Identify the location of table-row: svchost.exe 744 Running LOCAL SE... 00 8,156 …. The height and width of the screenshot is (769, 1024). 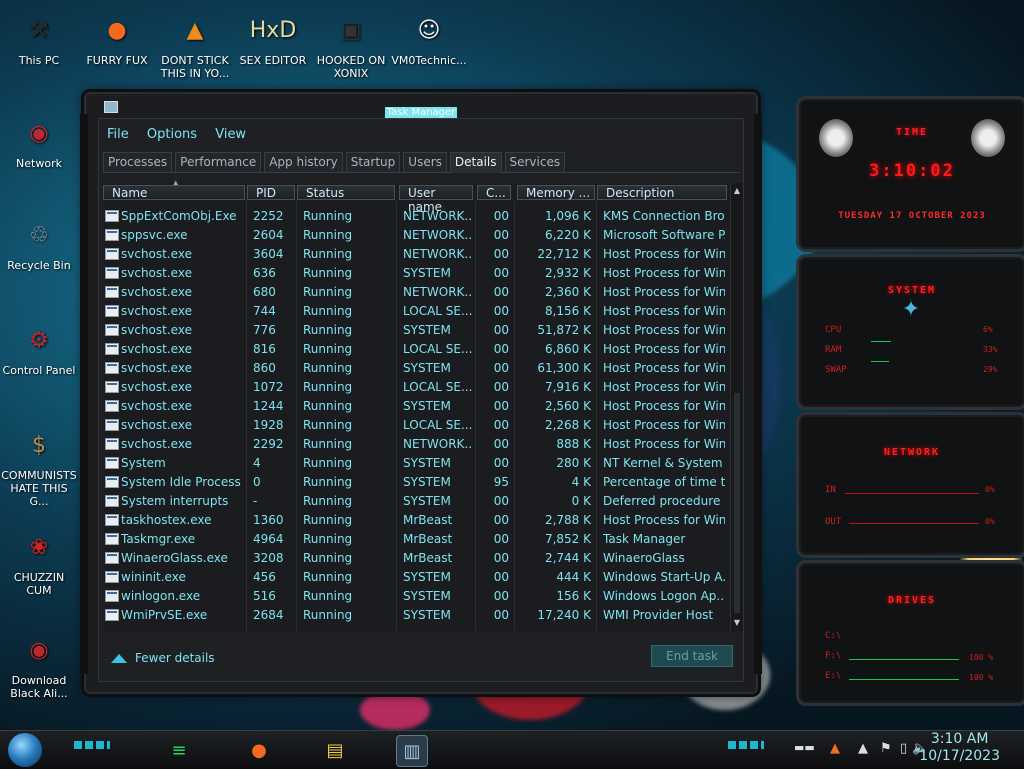
(416, 311).